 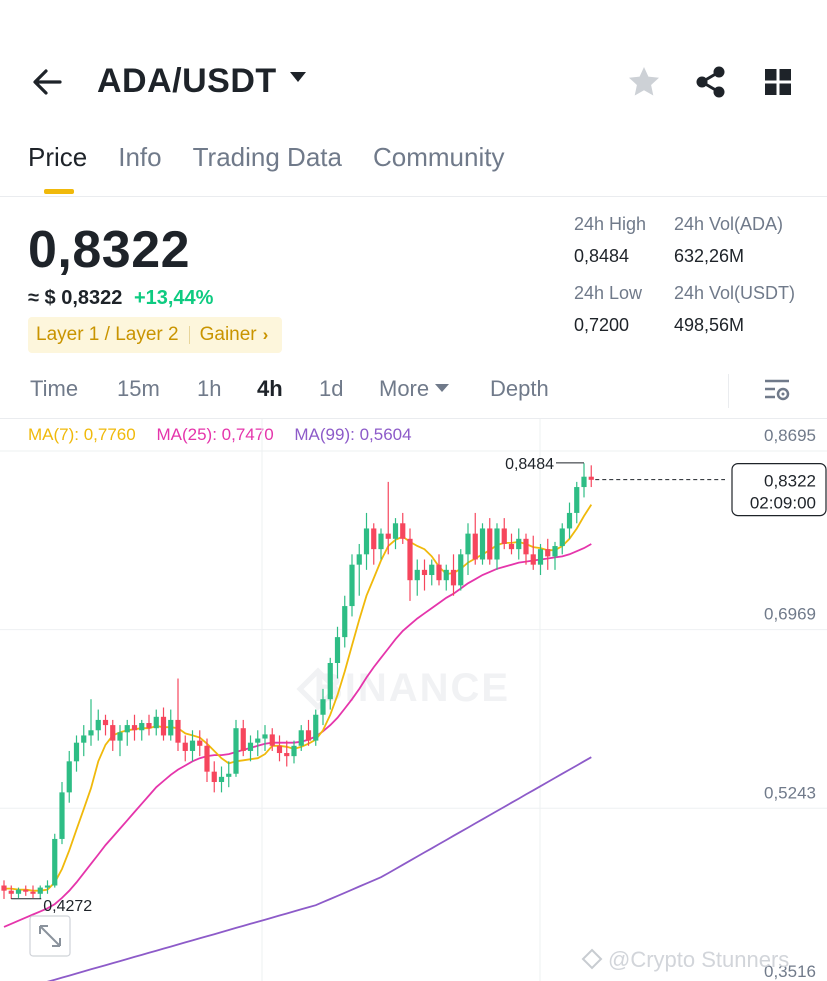 What do you see at coordinates (610, 224) in the screenshot?
I see `stat-high-label: 24h High` at bounding box center [610, 224].